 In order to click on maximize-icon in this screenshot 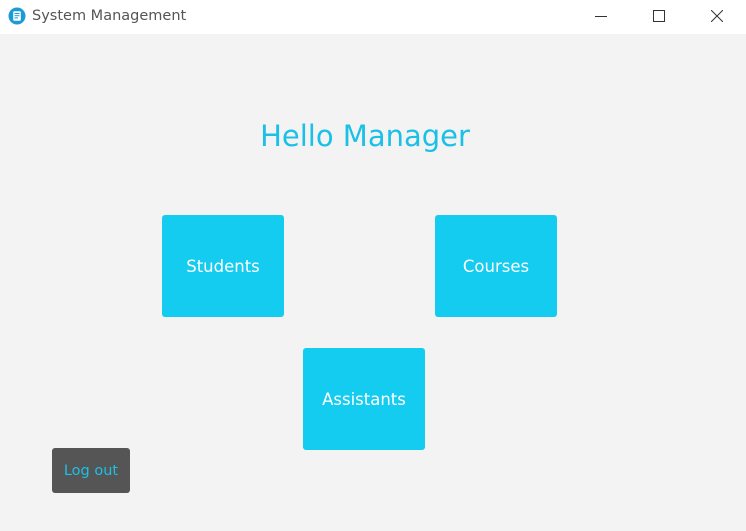, I will do `click(659, 16)`.